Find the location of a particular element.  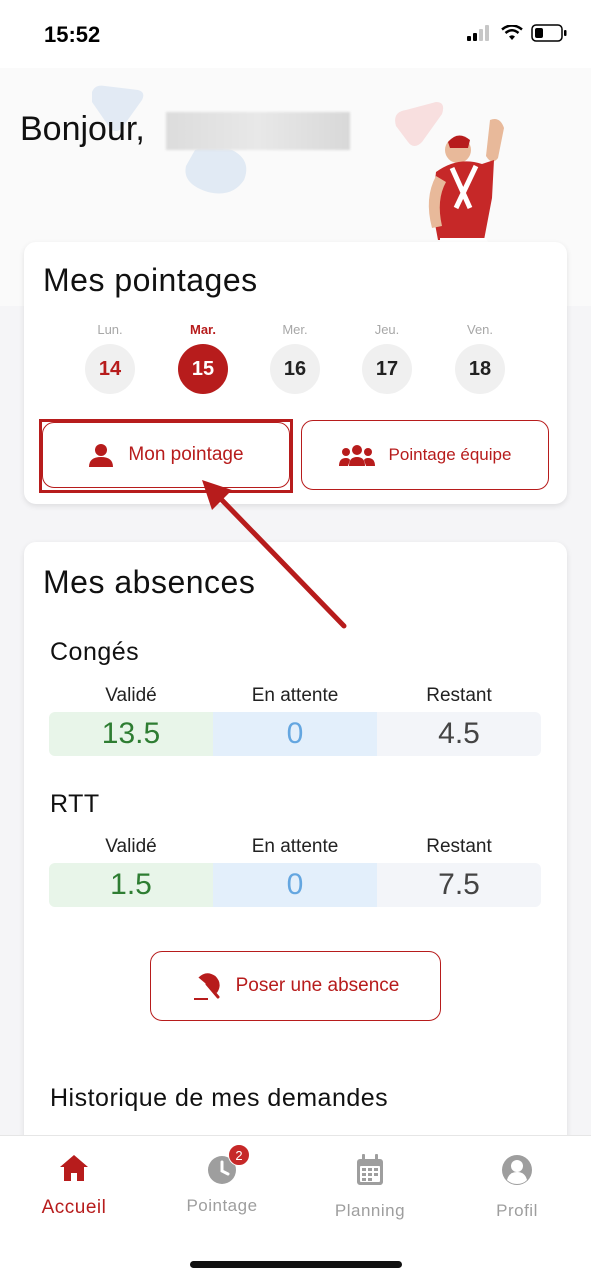

status-bar: 15:52 is located at coordinates (295, 34).